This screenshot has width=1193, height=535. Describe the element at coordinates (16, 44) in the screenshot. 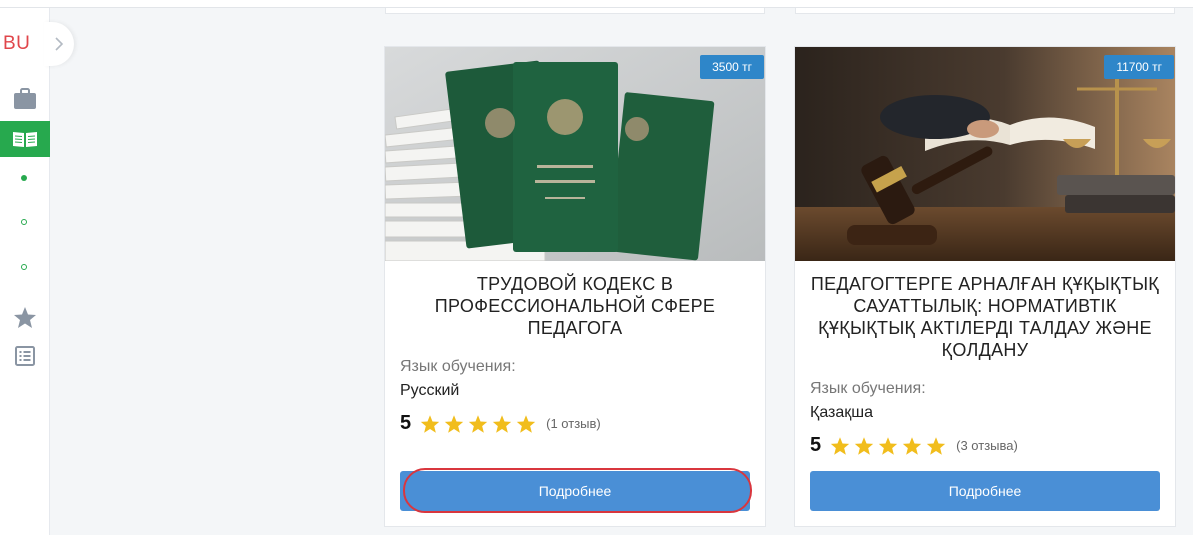

I see `logo: BU` at that location.